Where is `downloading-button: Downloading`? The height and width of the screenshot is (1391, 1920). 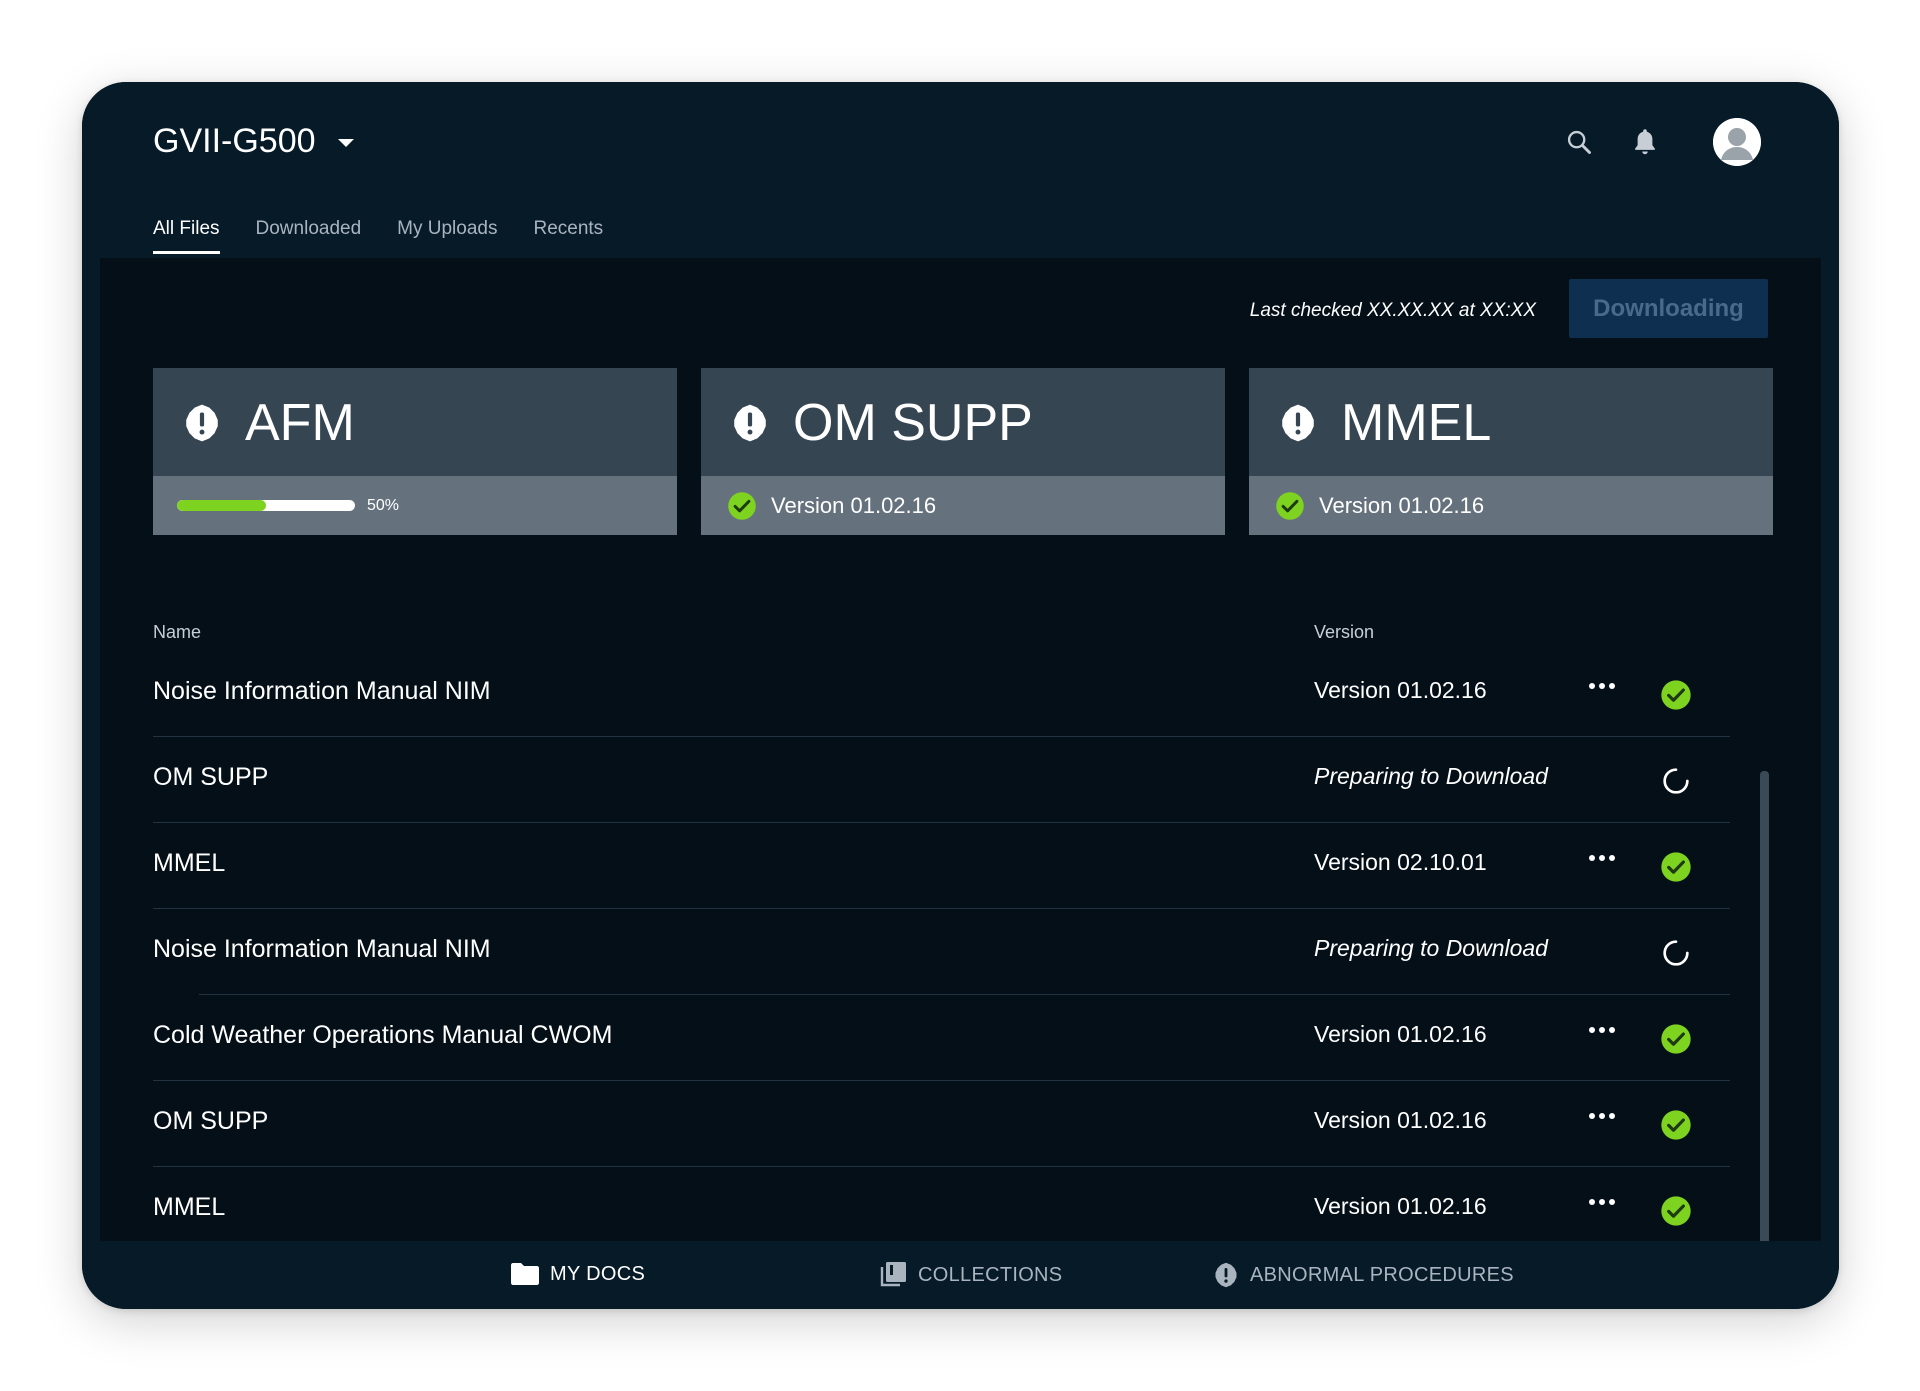 downloading-button: Downloading is located at coordinates (1668, 308).